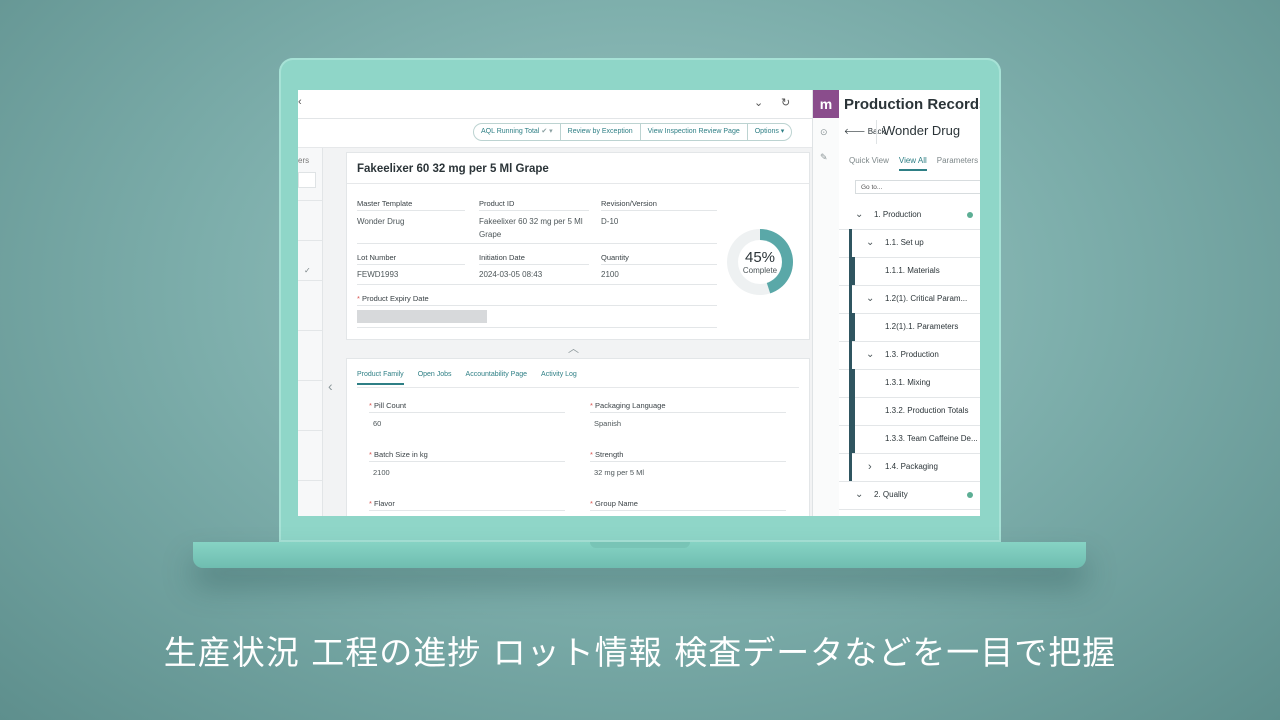  What do you see at coordinates (640, 545) in the screenshot?
I see `laptop-notch` at bounding box center [640, 545].